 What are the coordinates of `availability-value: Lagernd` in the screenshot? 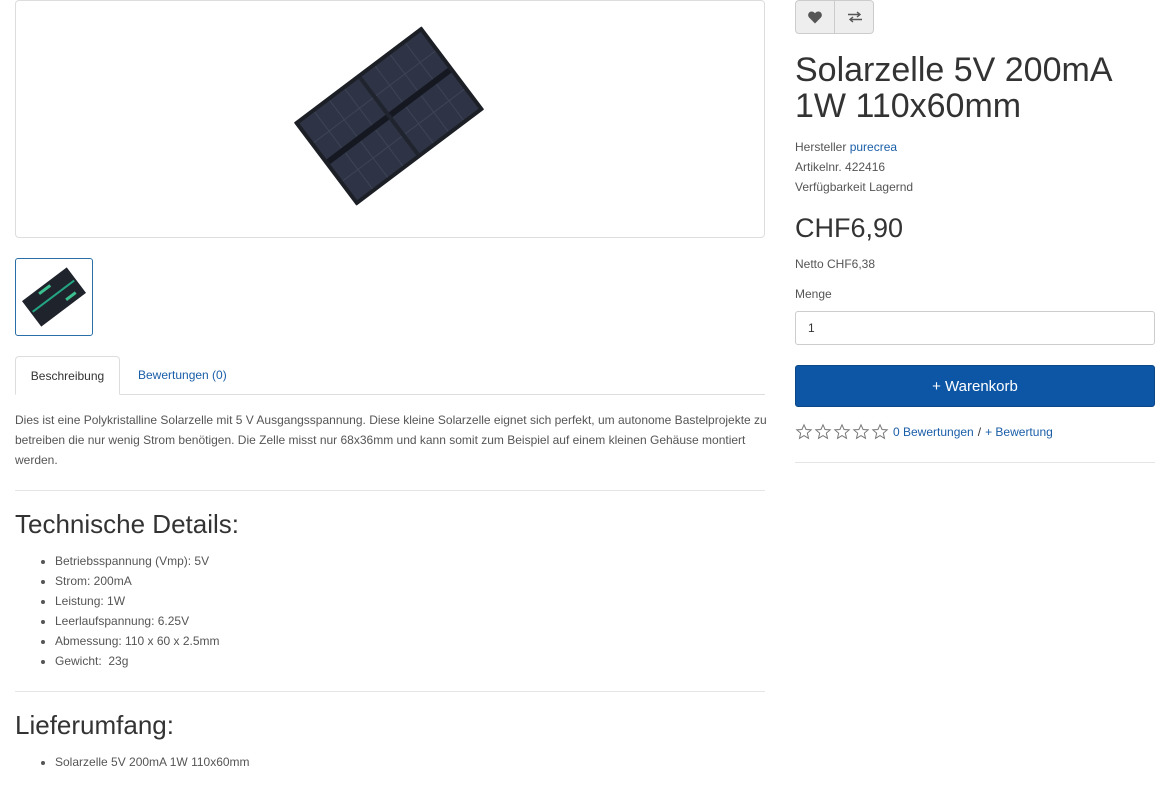 It's located at (891, 187).